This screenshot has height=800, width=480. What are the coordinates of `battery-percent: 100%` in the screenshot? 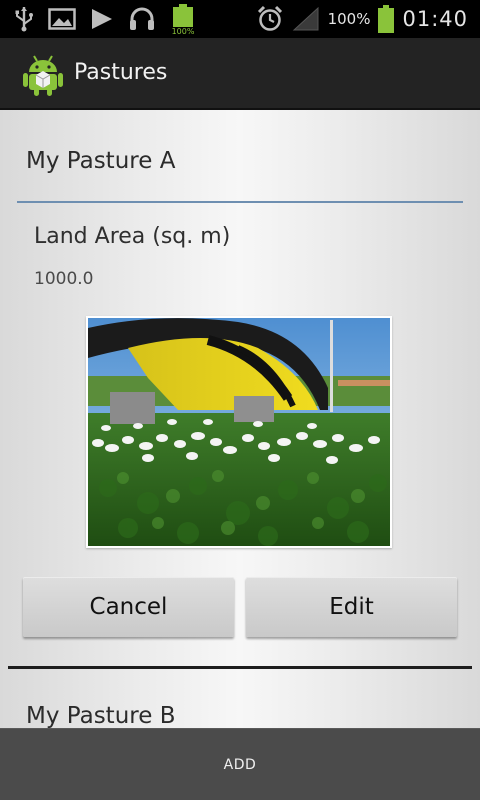 It's located at (349, 19).